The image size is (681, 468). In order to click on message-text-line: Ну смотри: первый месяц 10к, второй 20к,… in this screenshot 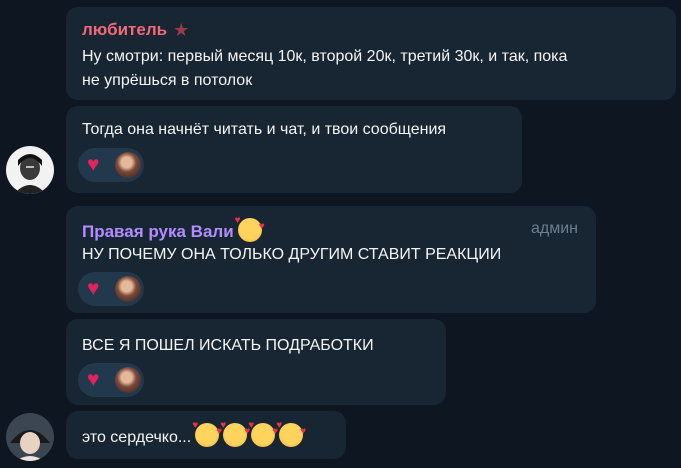, I will do `click(325, 56)`.